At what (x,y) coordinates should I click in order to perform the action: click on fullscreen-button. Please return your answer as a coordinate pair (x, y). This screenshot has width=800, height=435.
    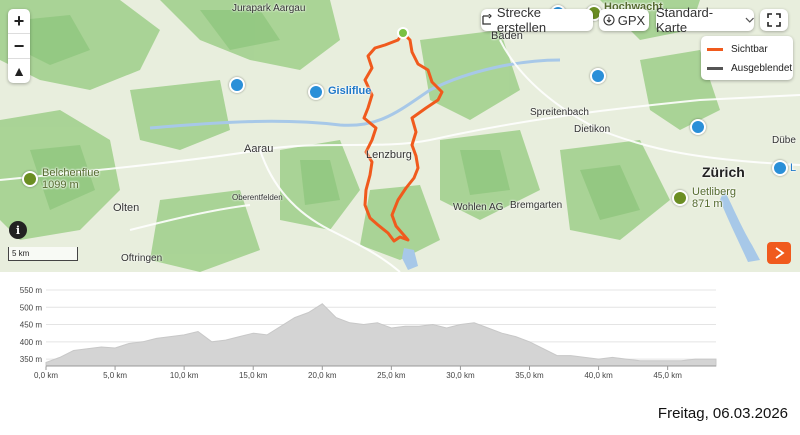
    Looking at the image, I should click on (774, 20).